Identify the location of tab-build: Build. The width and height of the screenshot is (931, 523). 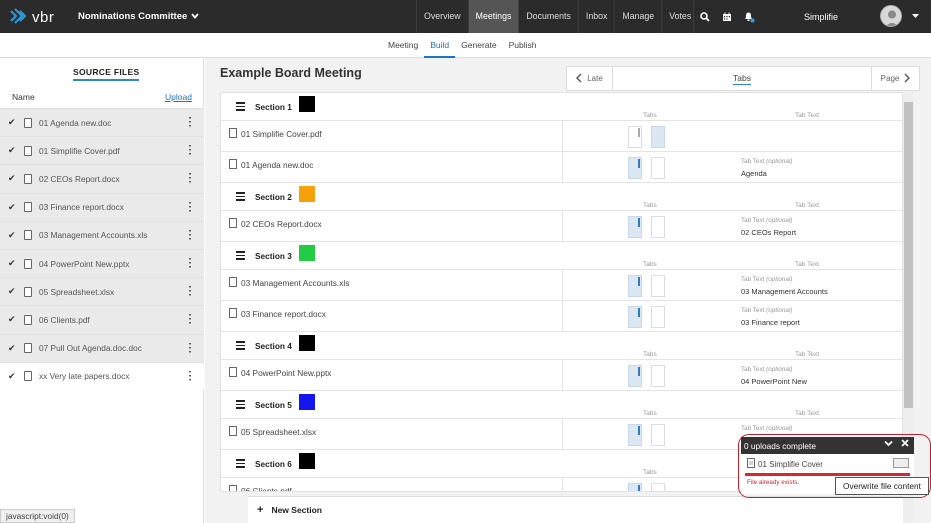
(440, 45).